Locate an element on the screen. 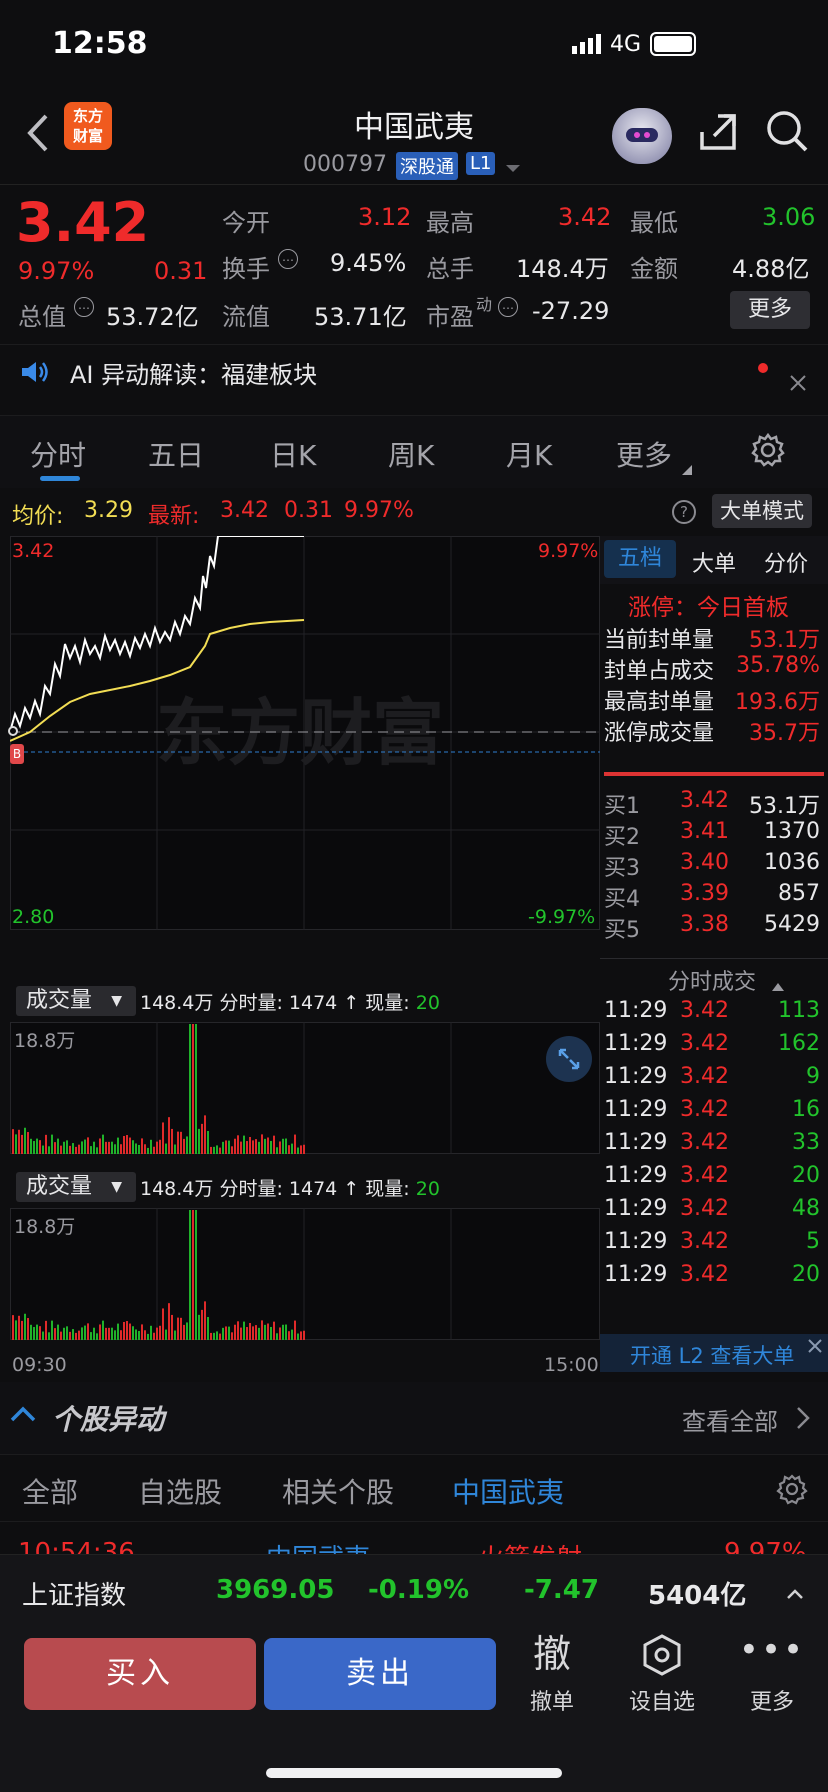 This screenshot has width=828, height=1792. index-ticker: 上证指数 3969.05 -0.19% -7.47 5404亿 is located at coordinates (414, 1590).